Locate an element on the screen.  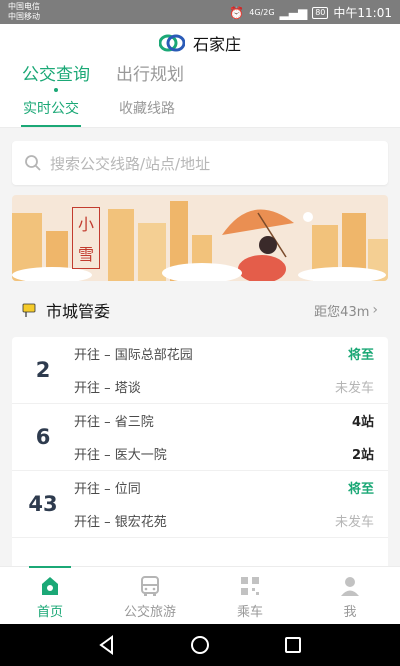
recents-icon is located at coordinates (293, 645).